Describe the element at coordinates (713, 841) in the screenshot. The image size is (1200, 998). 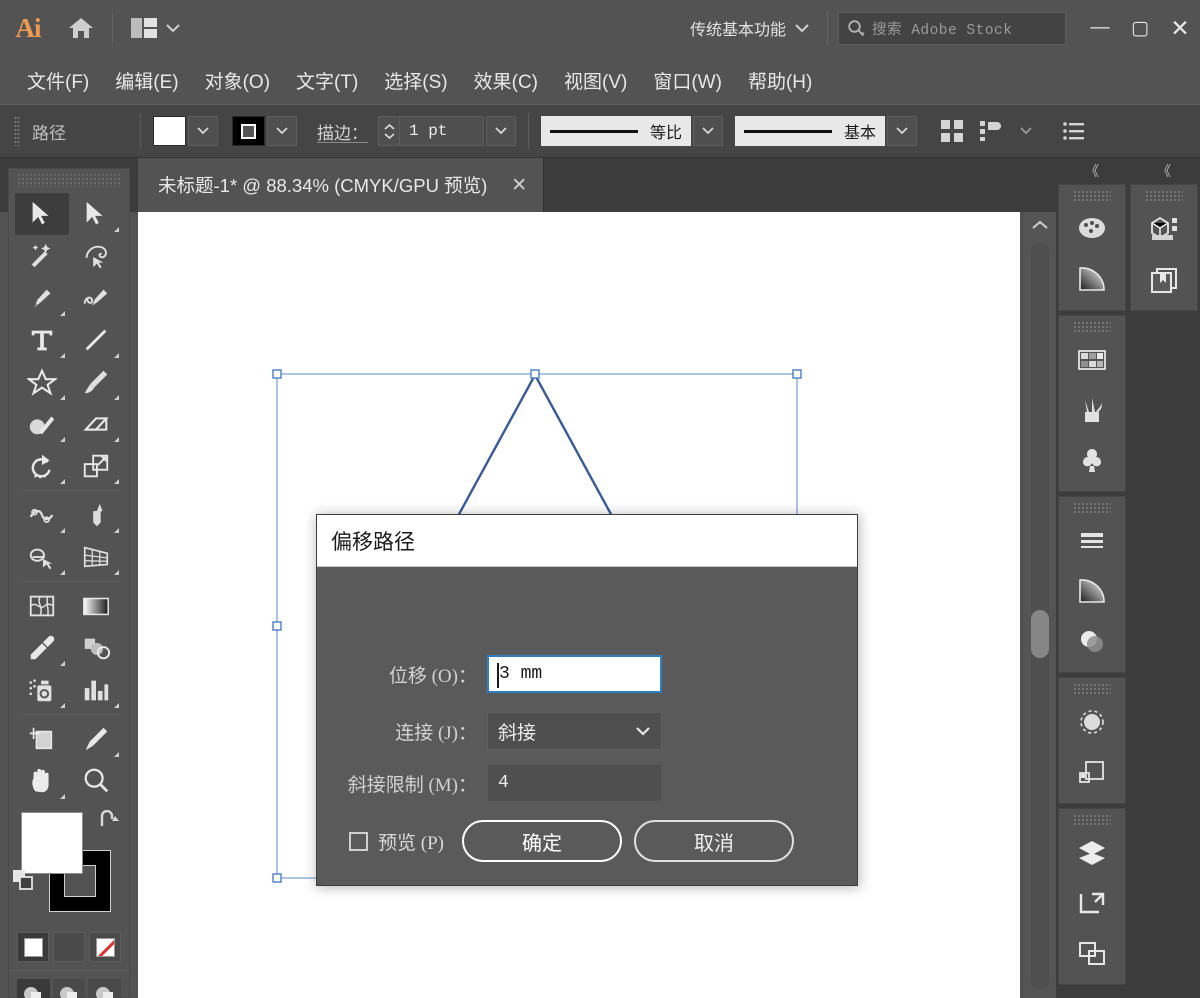
I see `cancel-button: 取消` at that location.